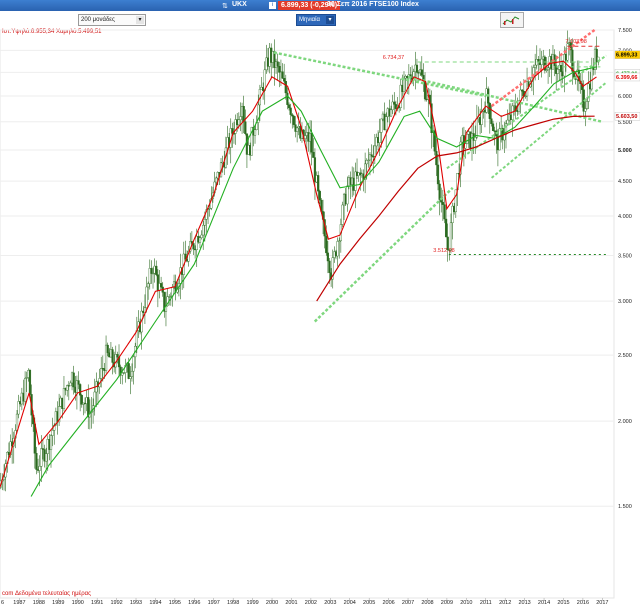 The width and height of the screenshot is (640, 605). What do you see at coordinates (330, 602) in the screenshot?
I see `x-tick-label: 2003` at bounding box center [330, 602].